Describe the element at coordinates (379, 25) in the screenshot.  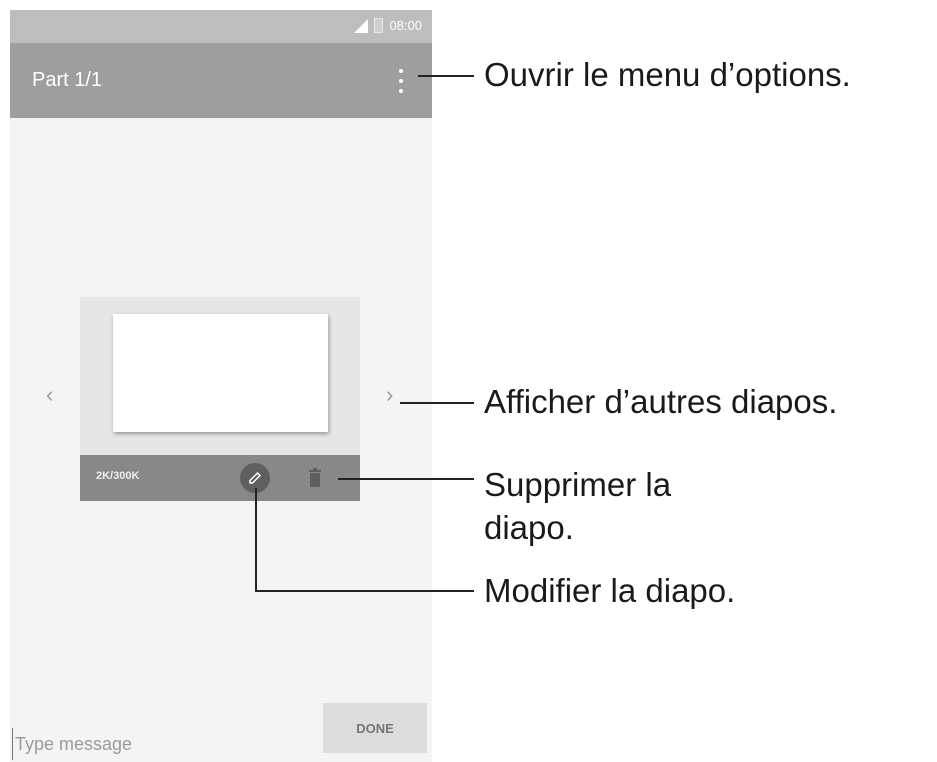
I see `battery-icon` at that location.